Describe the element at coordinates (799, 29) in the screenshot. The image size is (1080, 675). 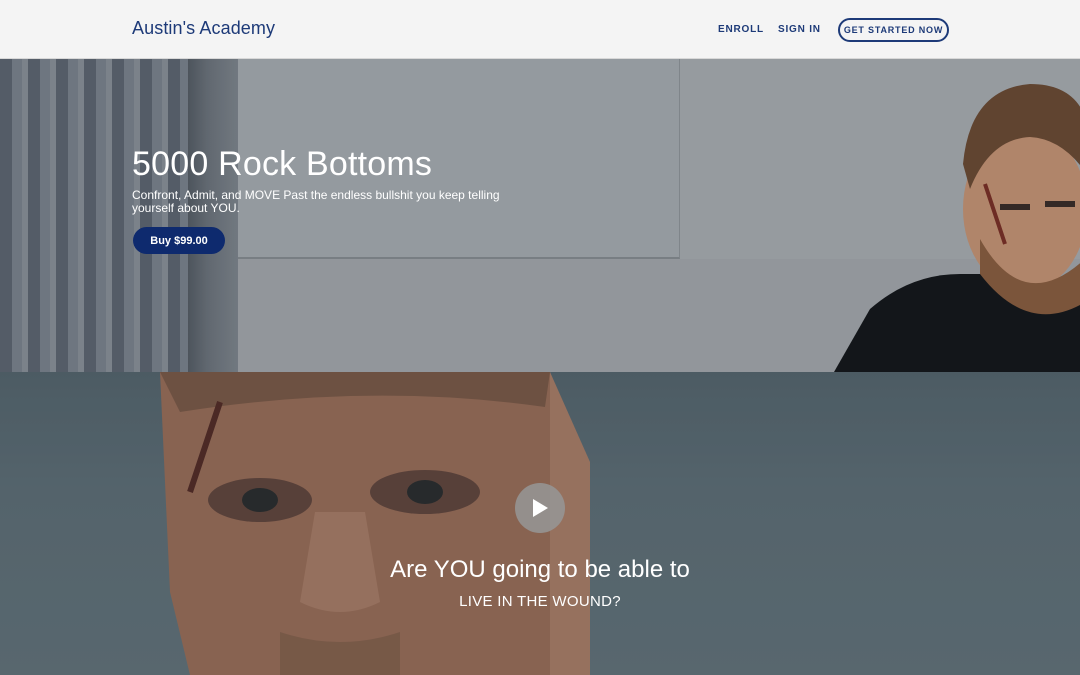
I see `sign-in-link: SIGN IN` at that location.